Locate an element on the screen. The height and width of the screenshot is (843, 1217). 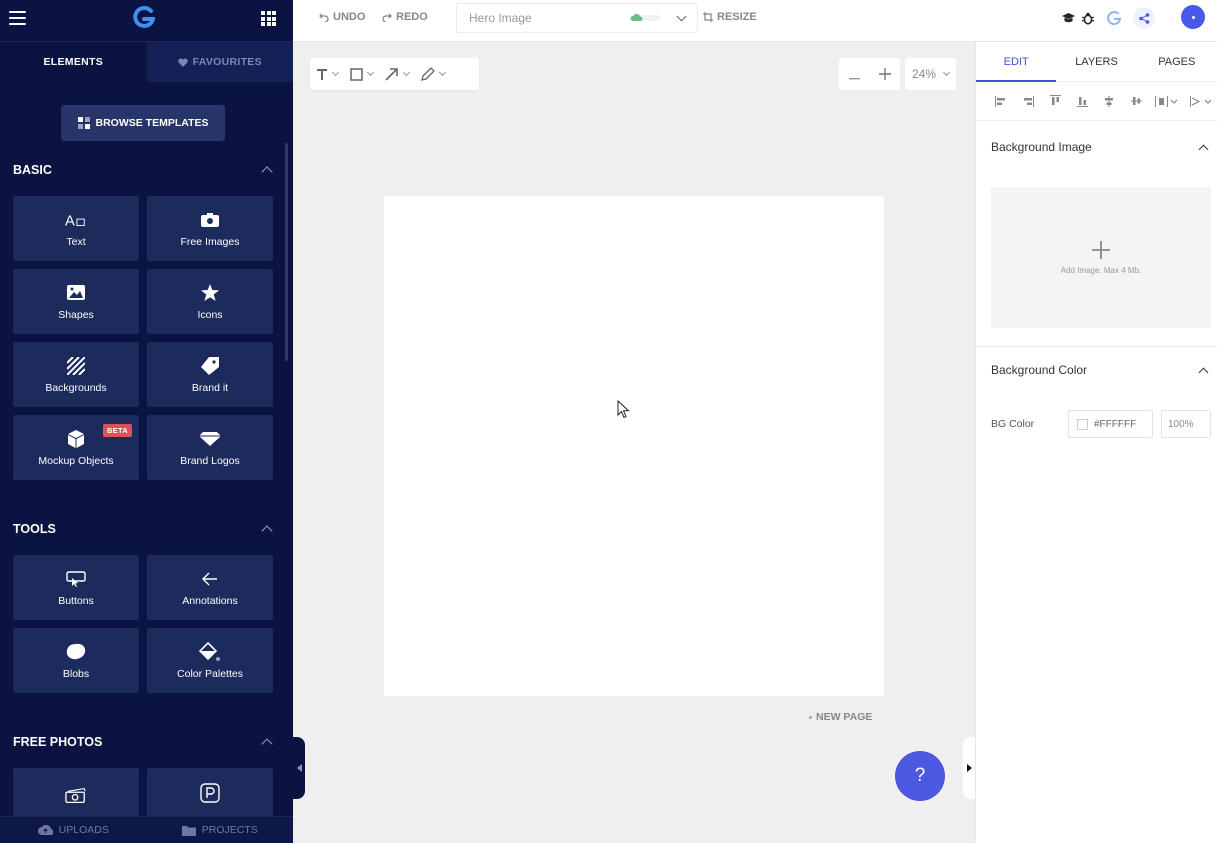
background-image-header: Background Image is located at coordinates (1101, 147).